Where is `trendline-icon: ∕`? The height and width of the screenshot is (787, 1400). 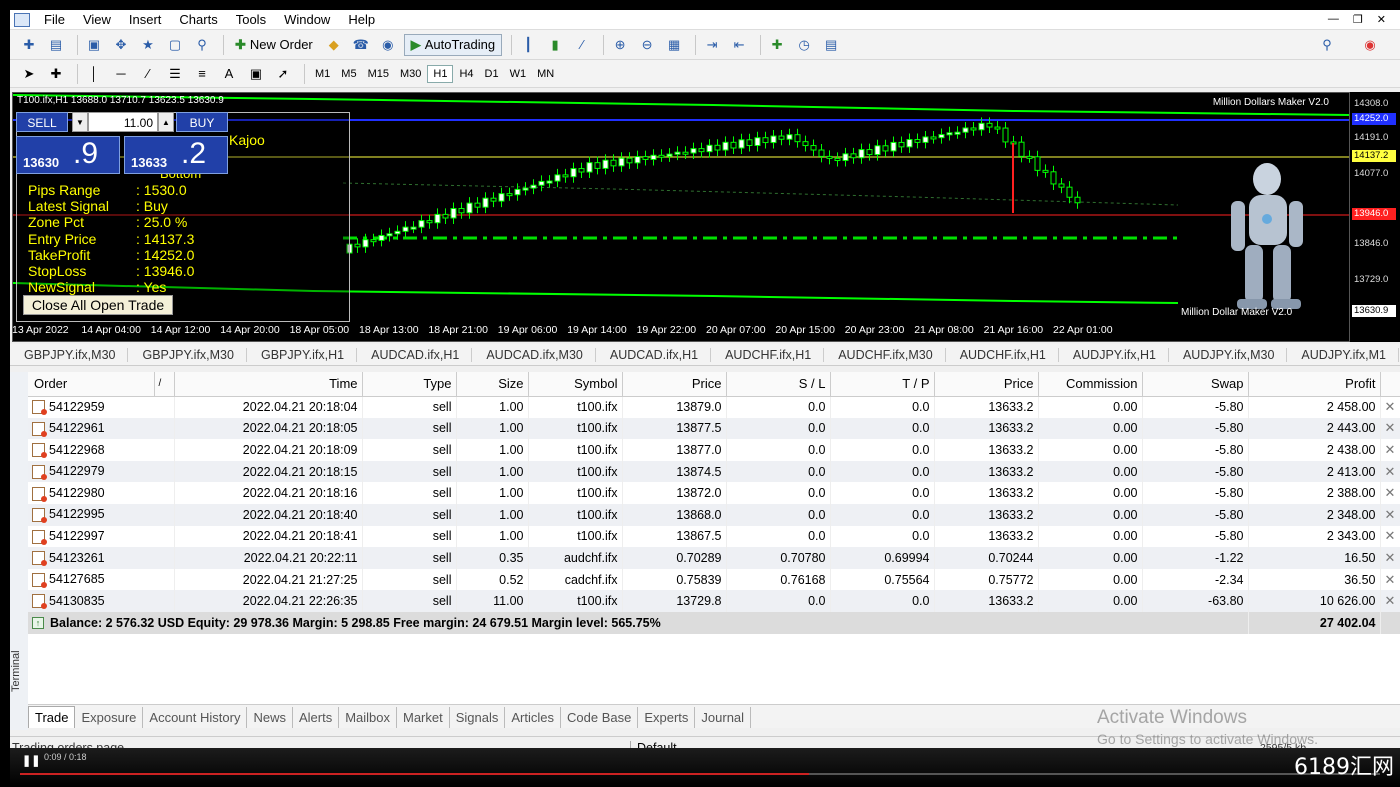
trendline-icon: ∕ is located at coordinates (148, 74).